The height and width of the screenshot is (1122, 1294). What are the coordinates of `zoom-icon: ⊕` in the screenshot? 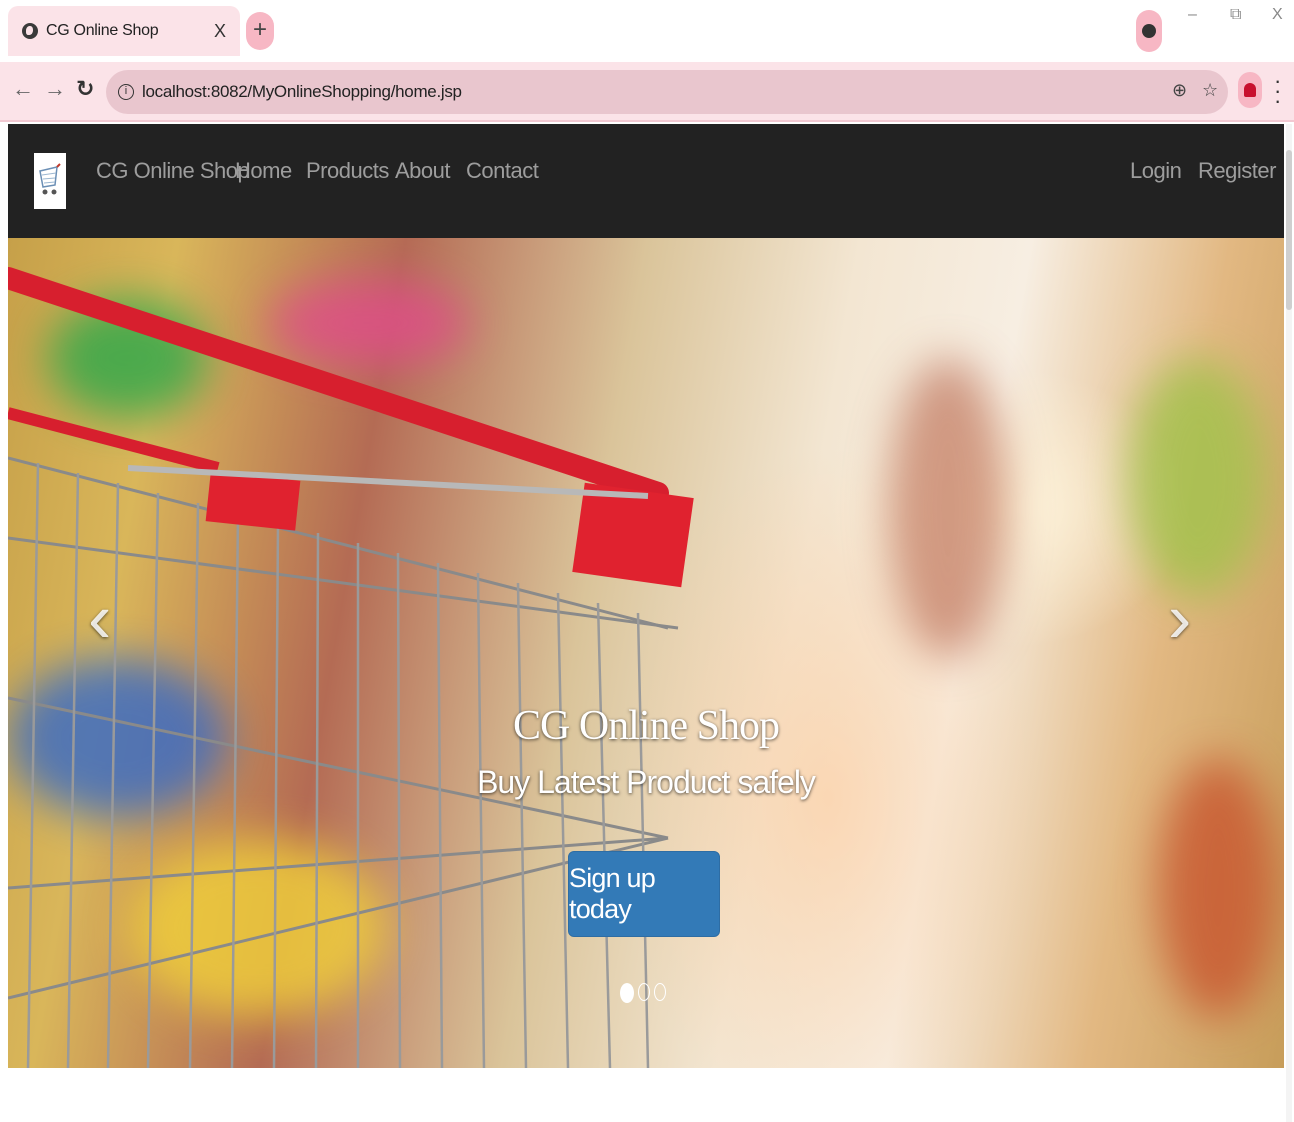 It's located at (1179, 90).